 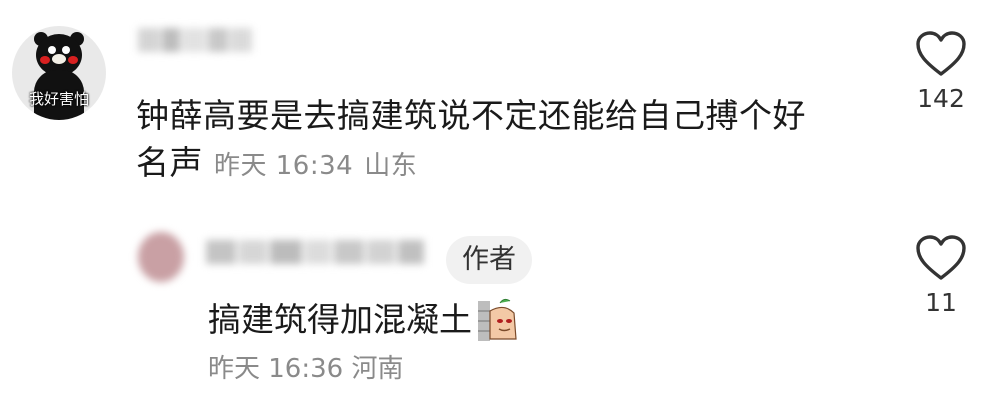 What do you see at coordinates (58, 99) in the screenshot?
I see `avatar-caption: 我好害怕` at bounding box center [58, 99].